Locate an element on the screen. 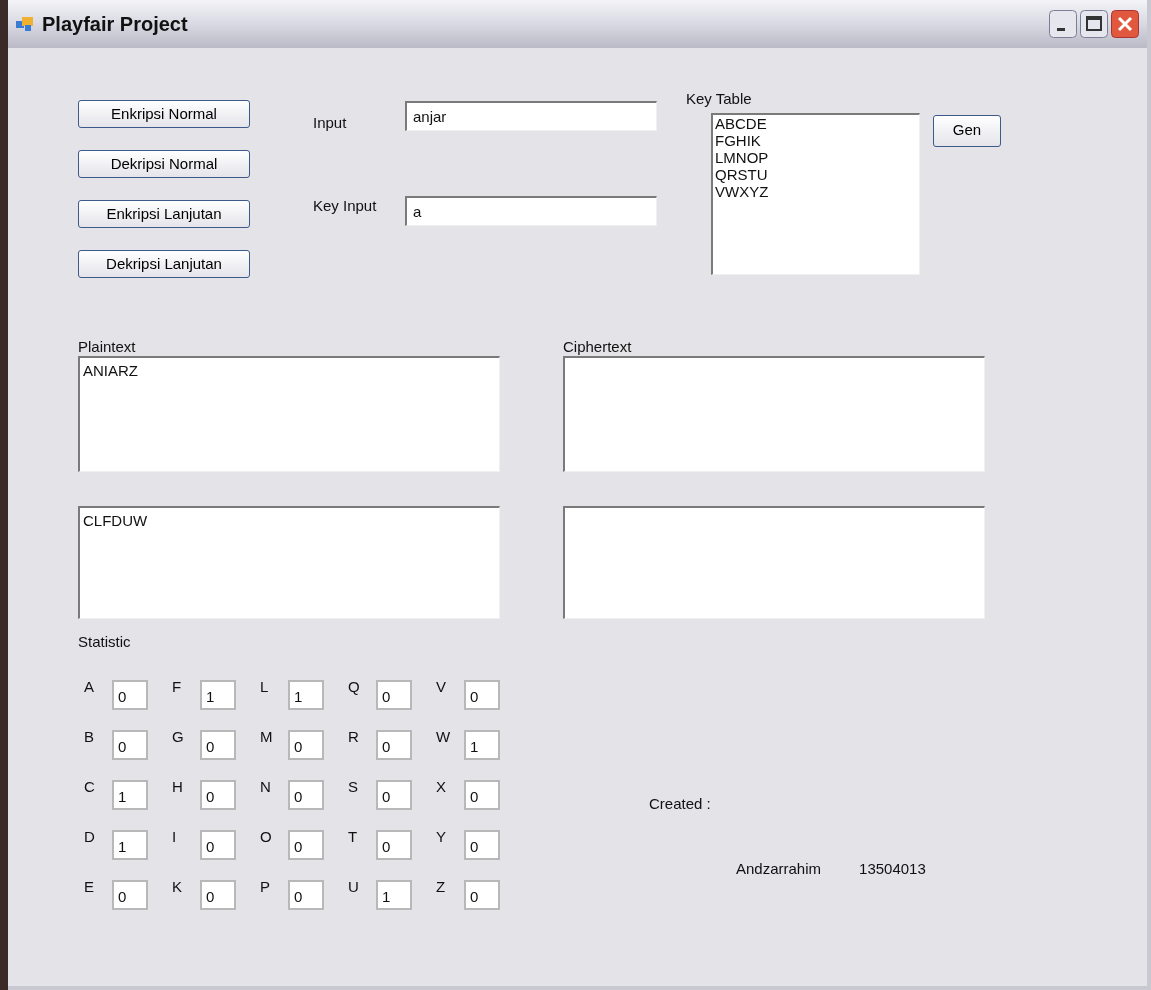 This screenshot has height=990, width=1151. letter-label: B is located at coordinates (89, 736).